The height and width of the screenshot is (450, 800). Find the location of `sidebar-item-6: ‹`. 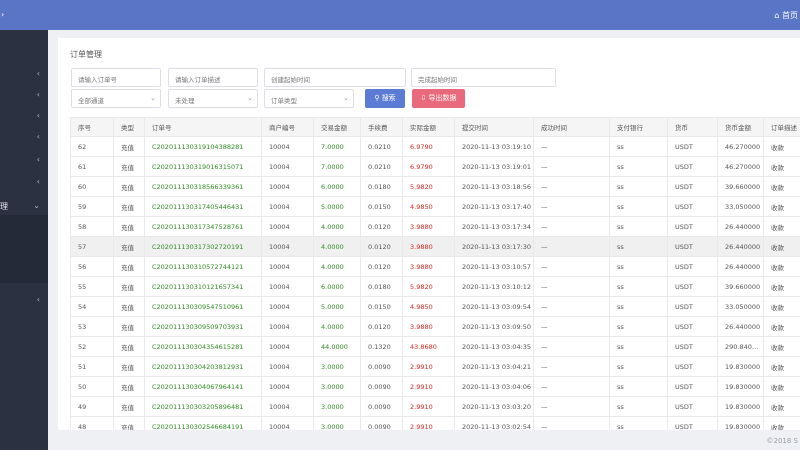

sidebar-item-6: ‹ is located at coordinates (24, 183).